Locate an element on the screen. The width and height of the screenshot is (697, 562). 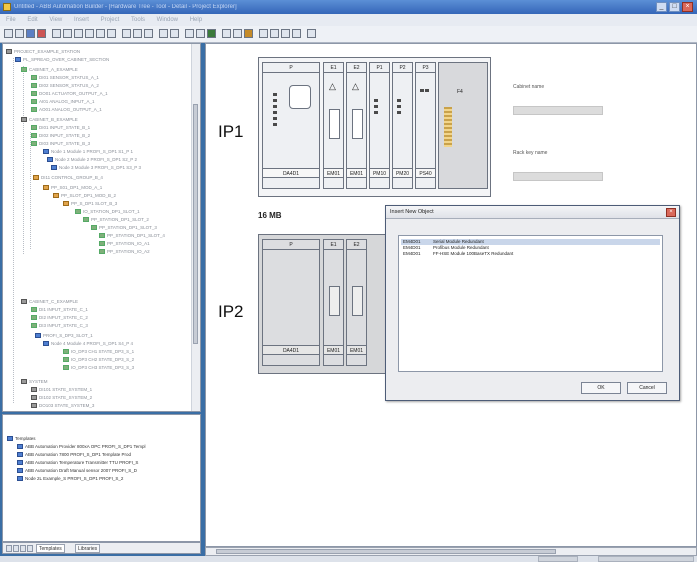
minimize-button: _ is located at coordinates (661, 7).